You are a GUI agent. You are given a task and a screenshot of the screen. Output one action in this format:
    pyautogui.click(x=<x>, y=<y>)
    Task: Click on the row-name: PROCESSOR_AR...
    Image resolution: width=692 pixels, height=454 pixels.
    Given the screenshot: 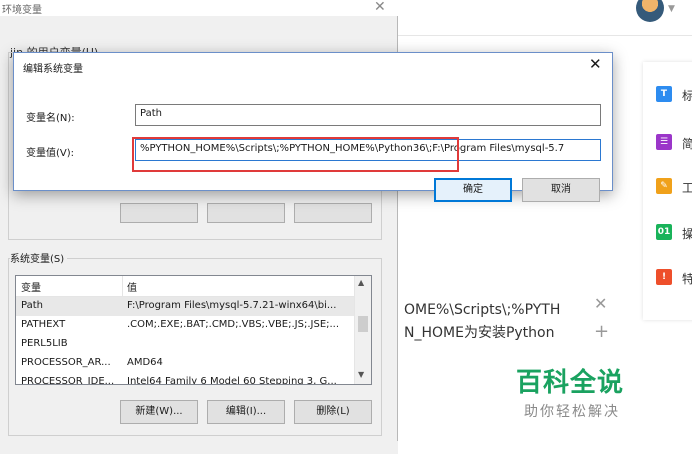 What is the action you would take?
    pyautogui.click(x=66, y=362)
    